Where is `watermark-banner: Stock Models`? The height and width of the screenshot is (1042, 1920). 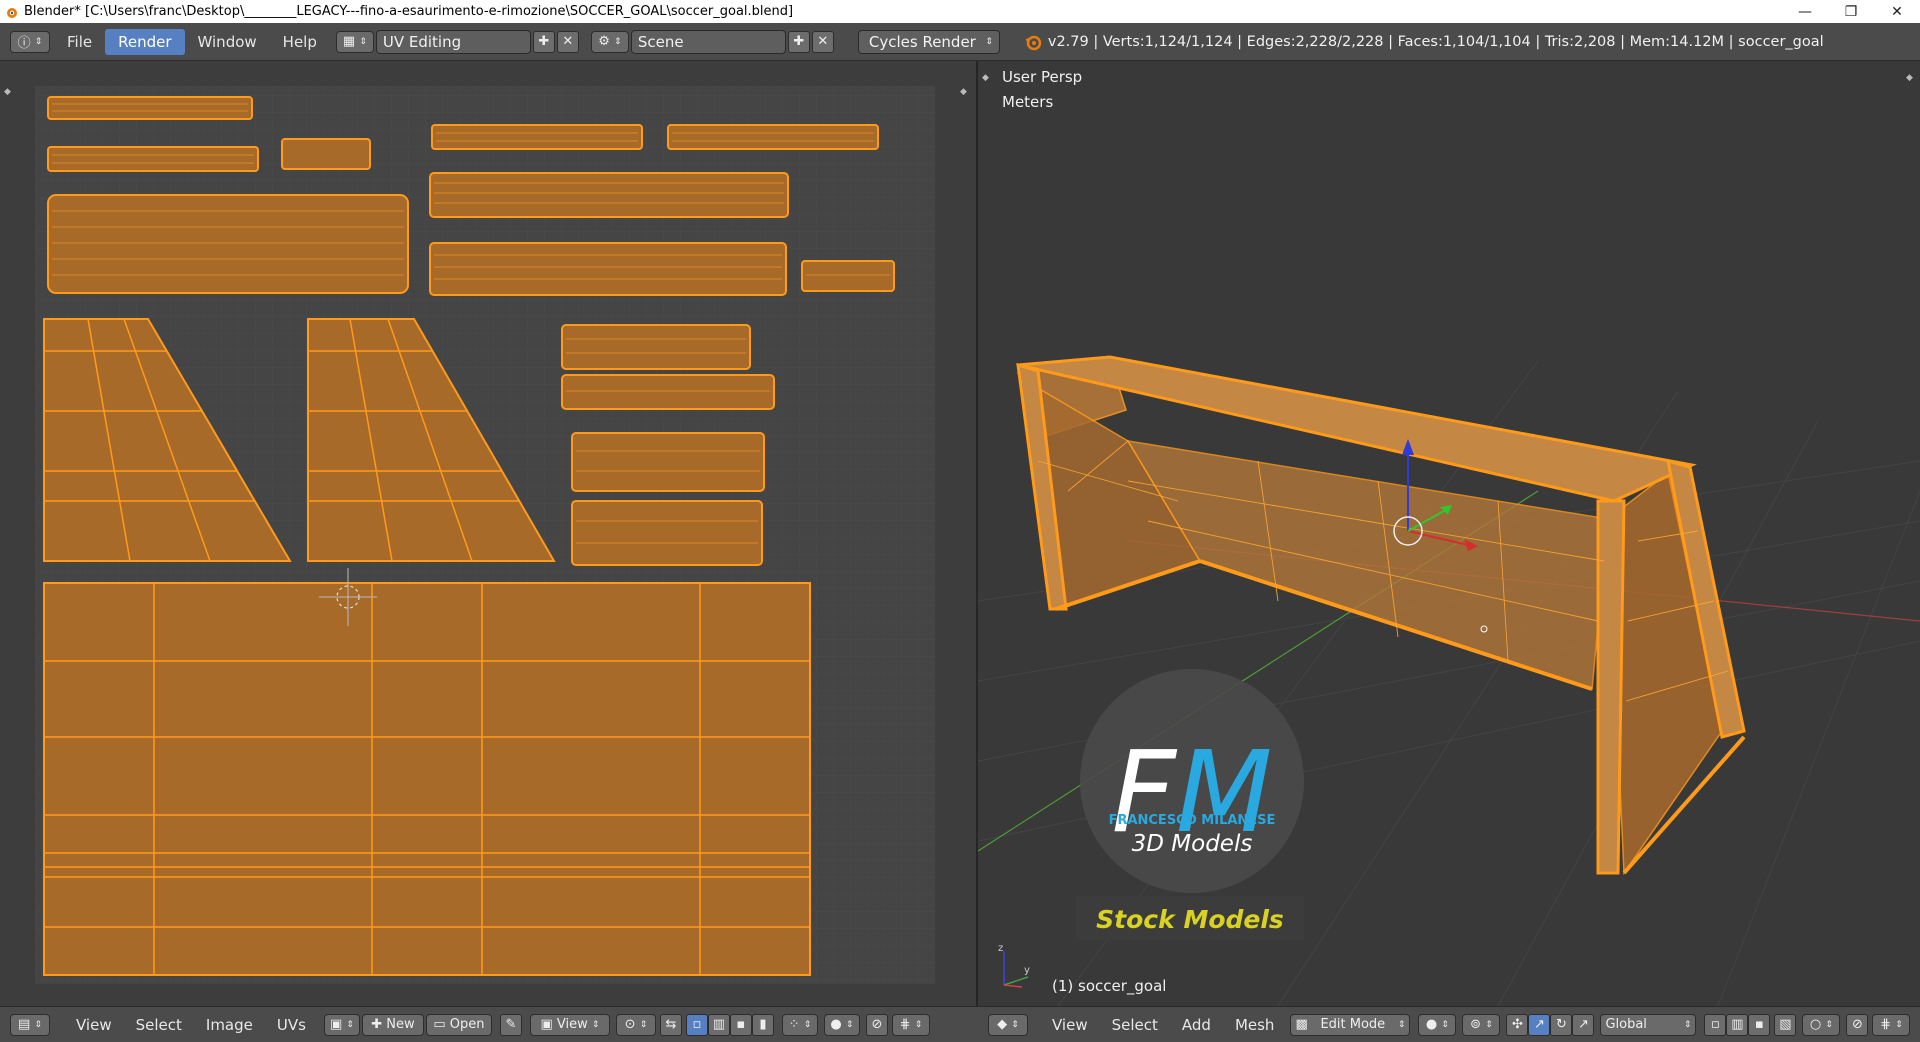
watermark-banner: Stock Models is located at coordinates (1190, 919).